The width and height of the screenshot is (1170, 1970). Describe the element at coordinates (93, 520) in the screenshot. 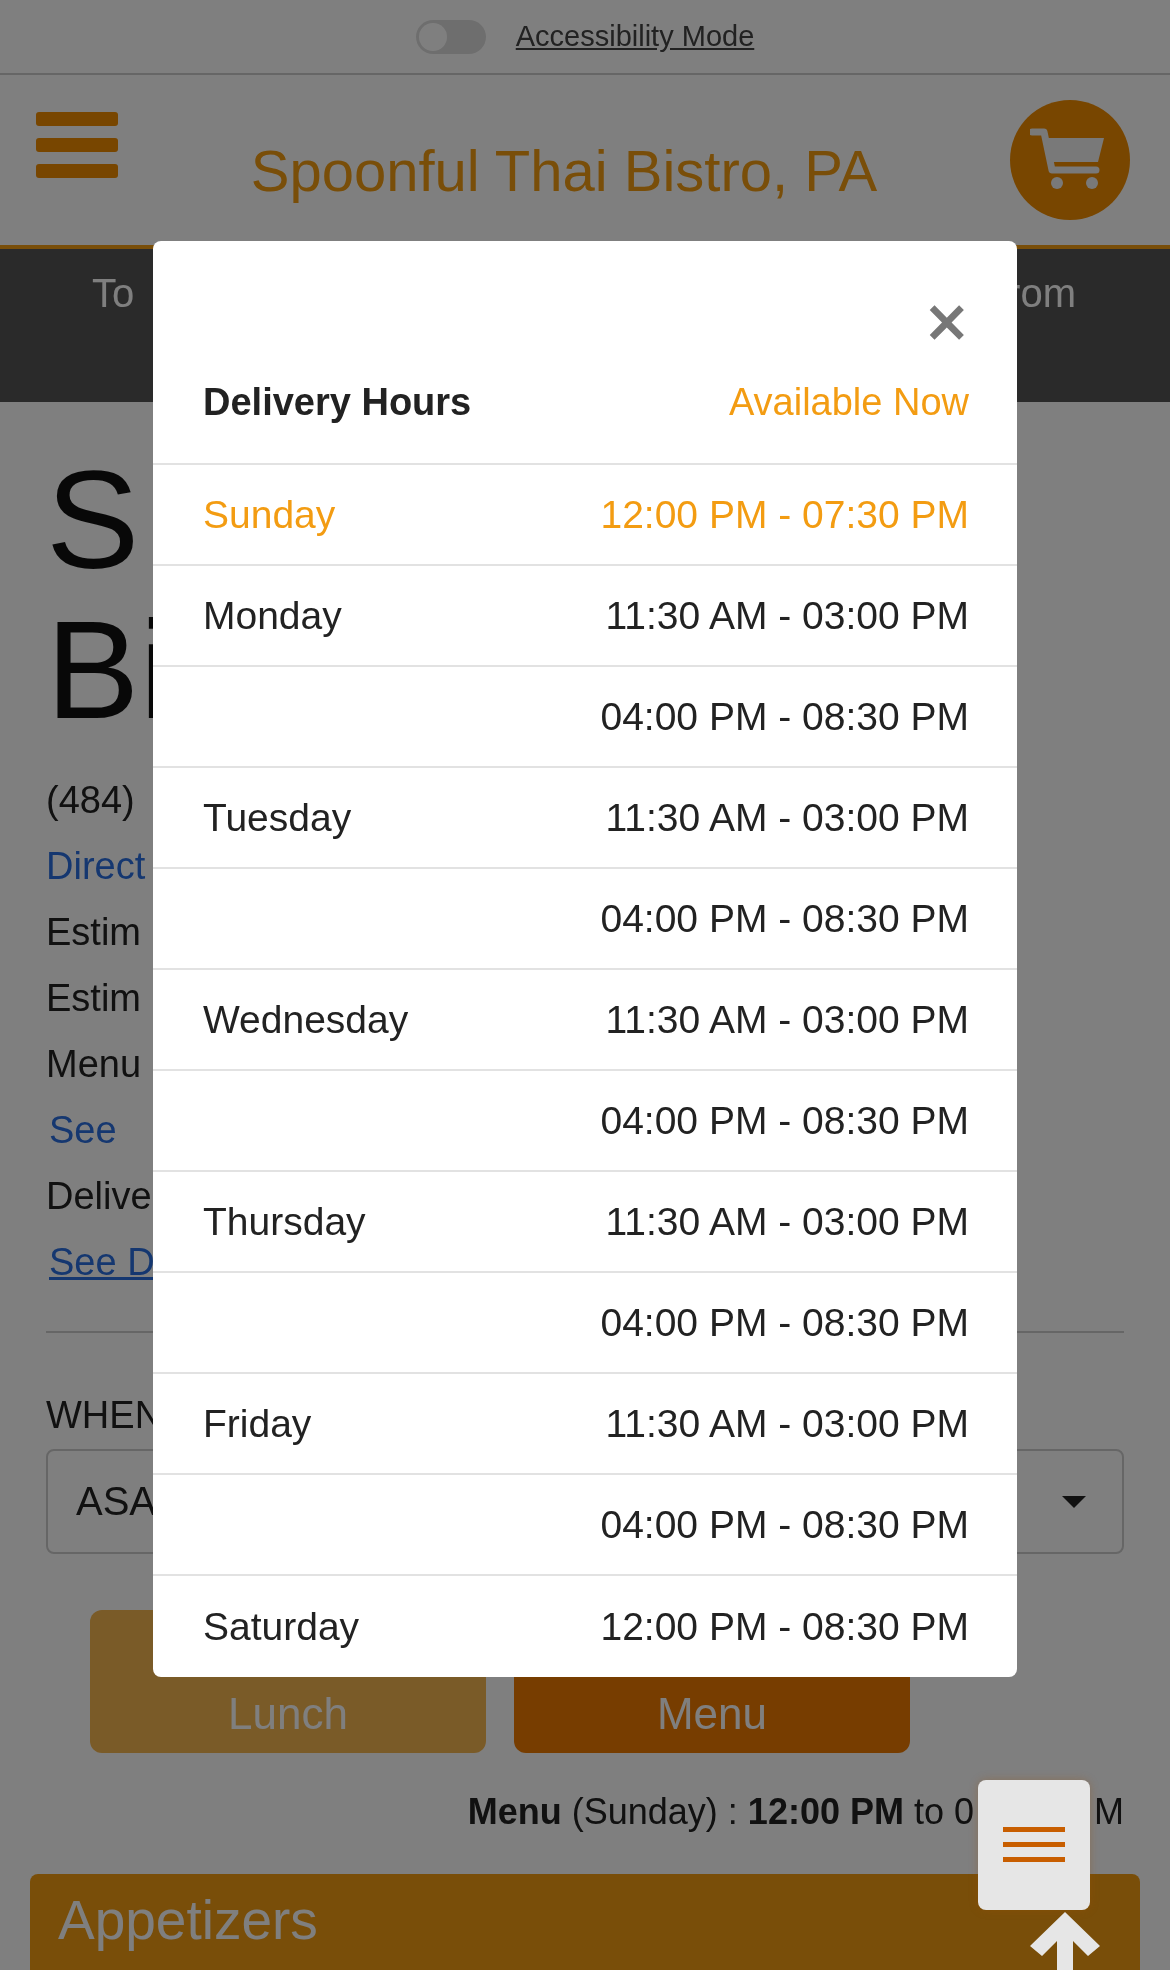

I see `restaurant-name: S` at that location.